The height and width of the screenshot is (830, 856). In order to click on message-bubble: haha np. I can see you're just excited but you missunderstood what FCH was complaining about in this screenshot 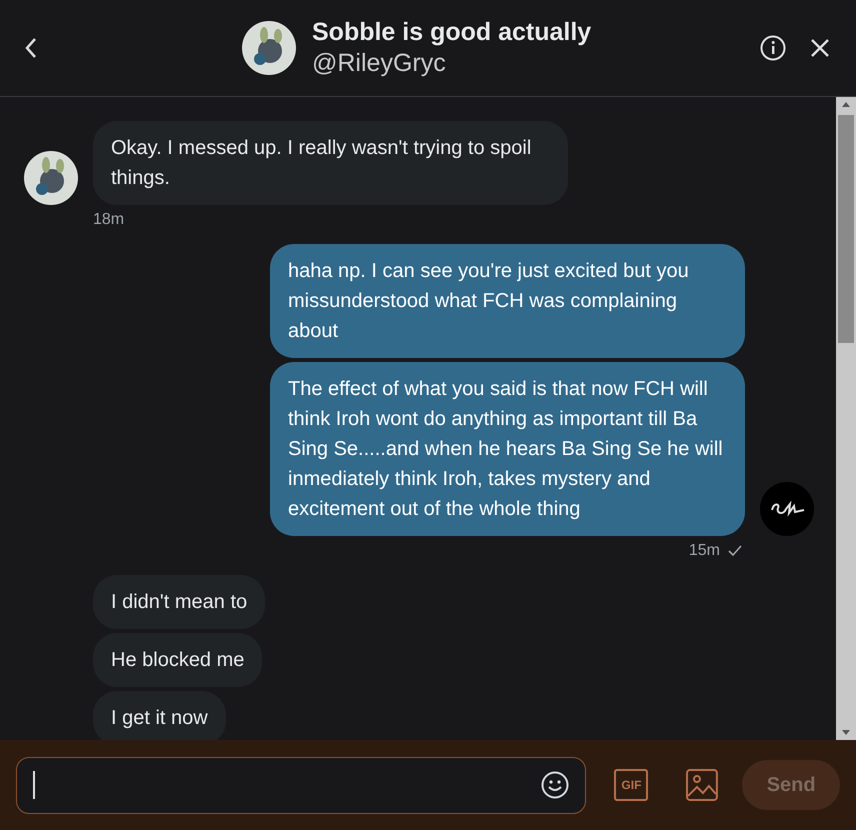, I will do `click(507, 301)`.